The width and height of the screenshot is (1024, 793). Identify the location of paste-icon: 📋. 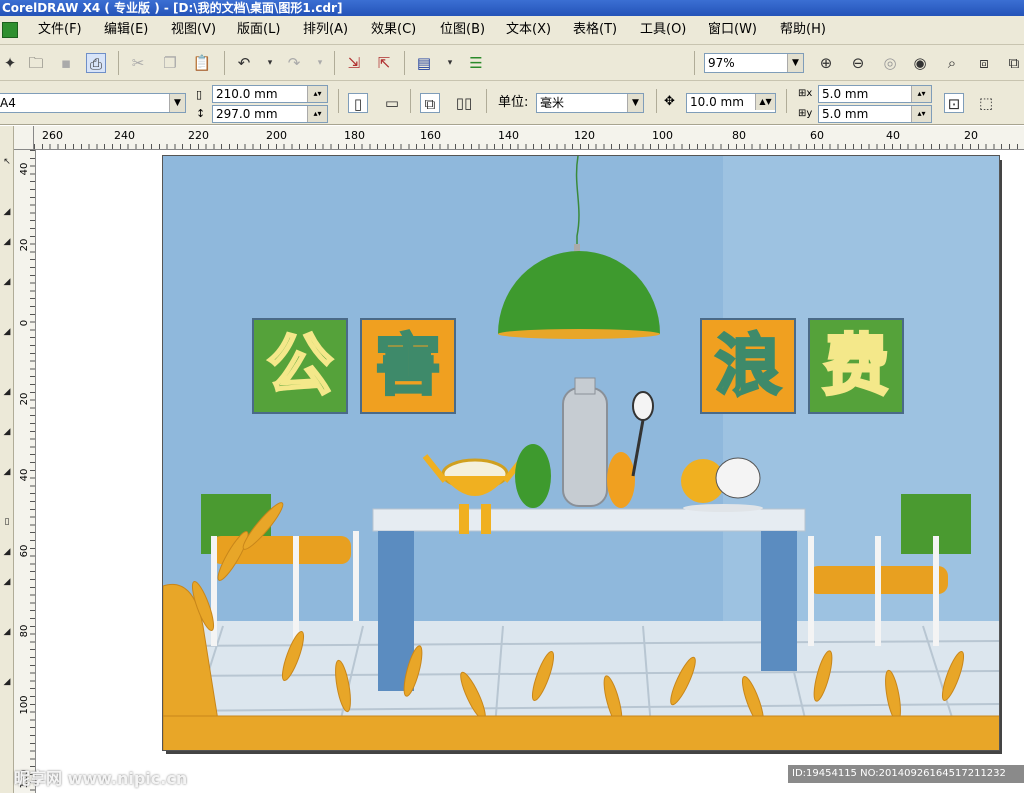
(202, 63).